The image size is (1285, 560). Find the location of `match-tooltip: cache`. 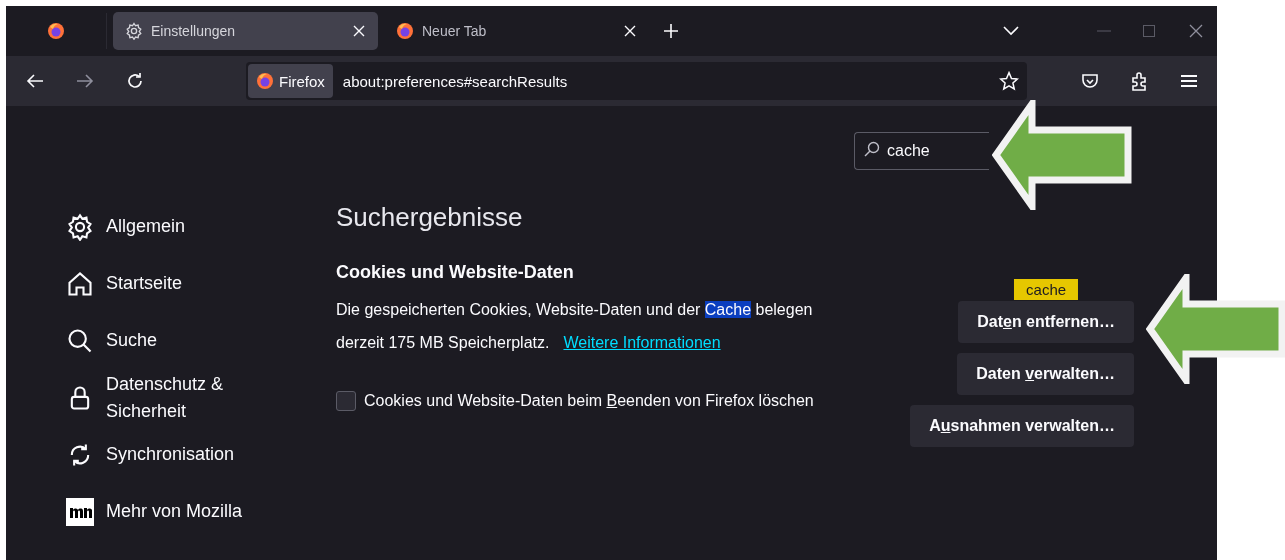

match-tooltip: cache is located at coordinates (1046, 289).